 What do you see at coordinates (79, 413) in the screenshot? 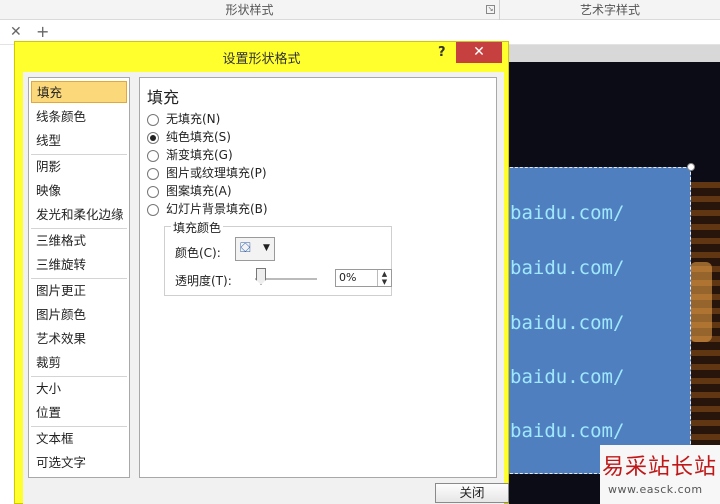
I see `nav-item-position: 位置` at bounding box center [79, 413].